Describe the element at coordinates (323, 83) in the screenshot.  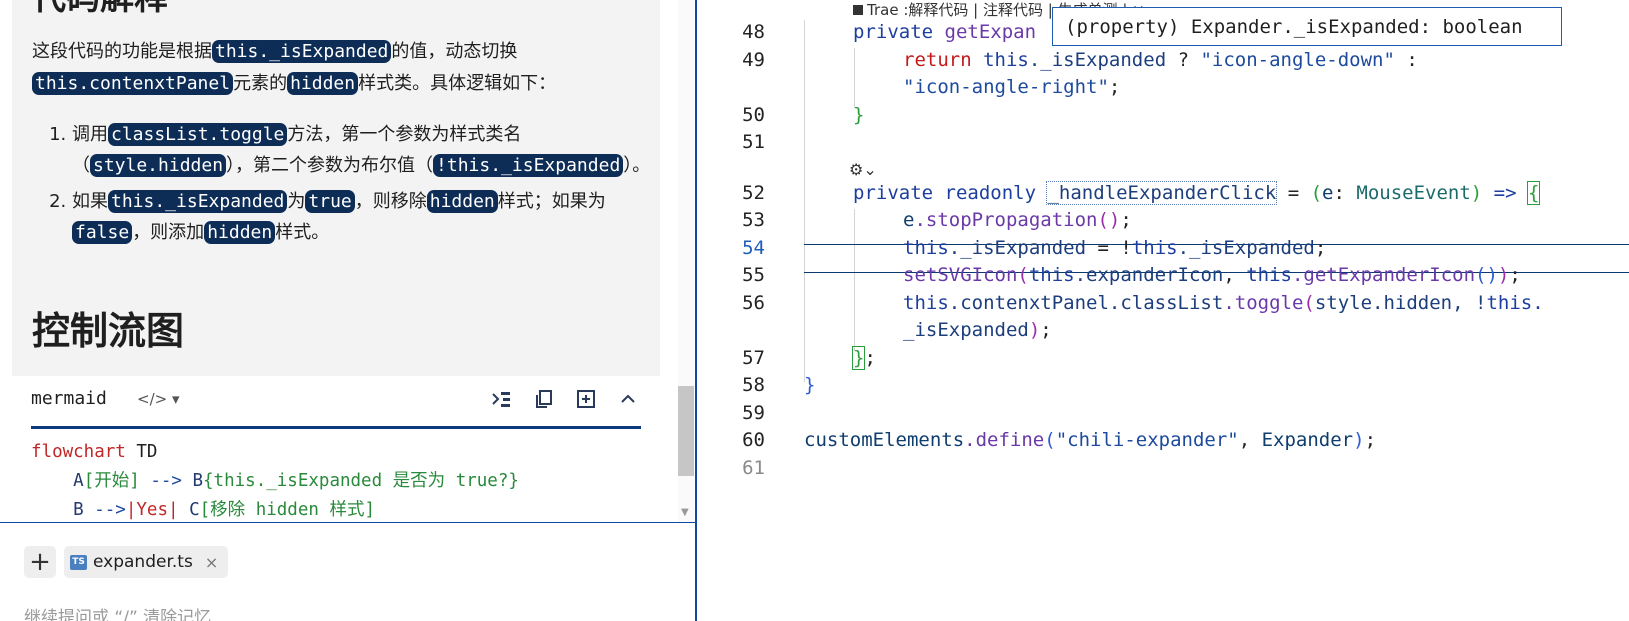
I see `inline-code: hidden` at that location.